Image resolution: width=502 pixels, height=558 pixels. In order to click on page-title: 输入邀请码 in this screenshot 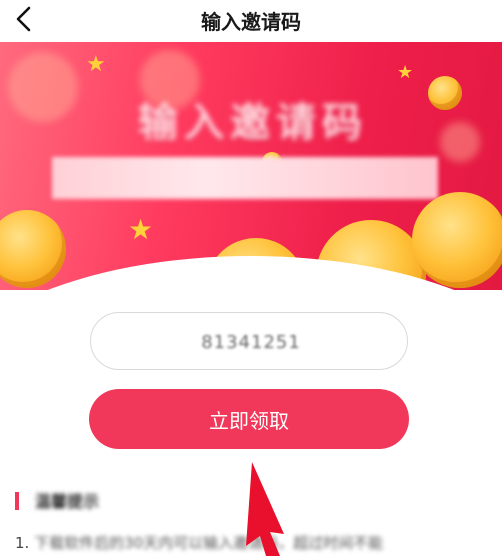, I will do `click(251, 22)`.